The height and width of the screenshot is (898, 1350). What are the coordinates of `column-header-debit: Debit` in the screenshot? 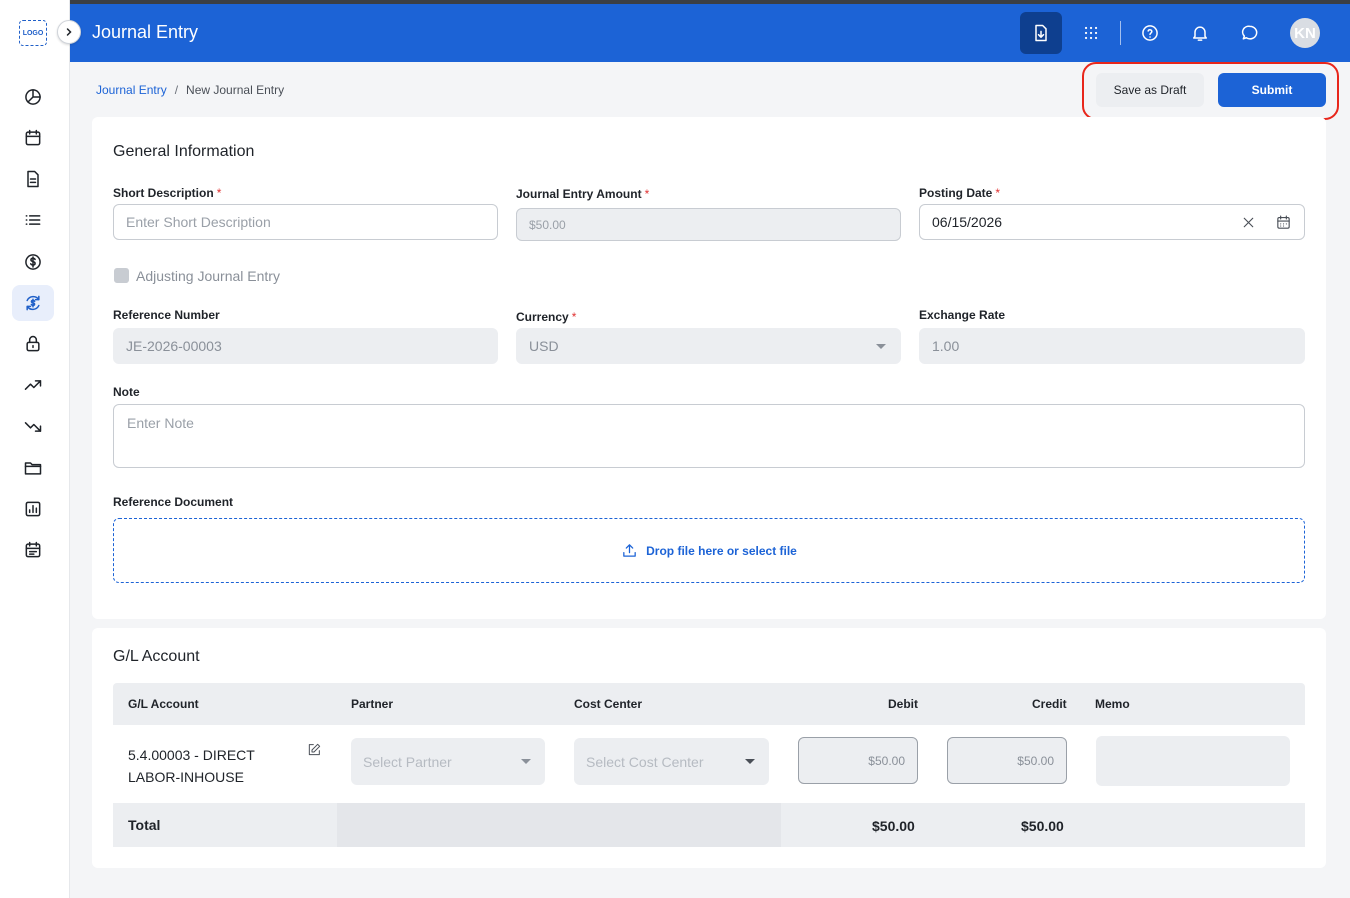 It's located at (903, 704).